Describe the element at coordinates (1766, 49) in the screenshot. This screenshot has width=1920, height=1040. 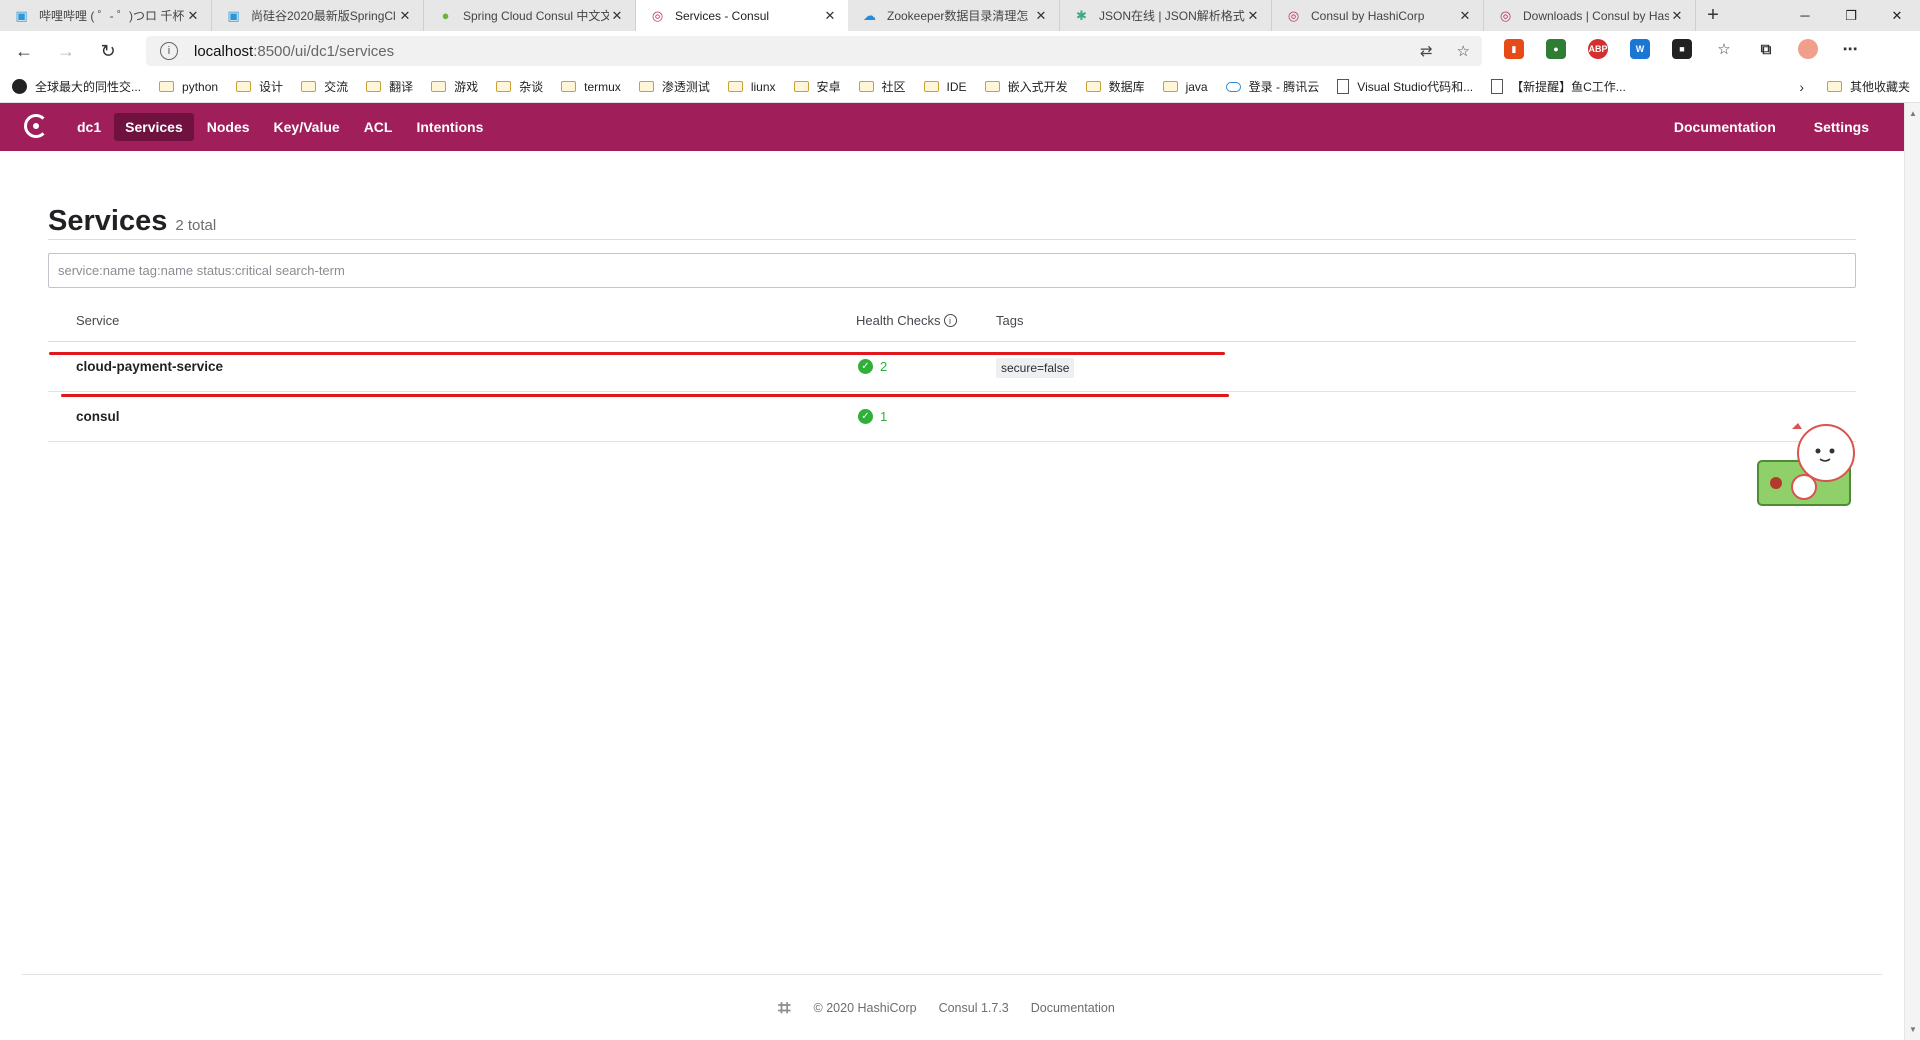
I see `collections-icon: ⧉` at that location.